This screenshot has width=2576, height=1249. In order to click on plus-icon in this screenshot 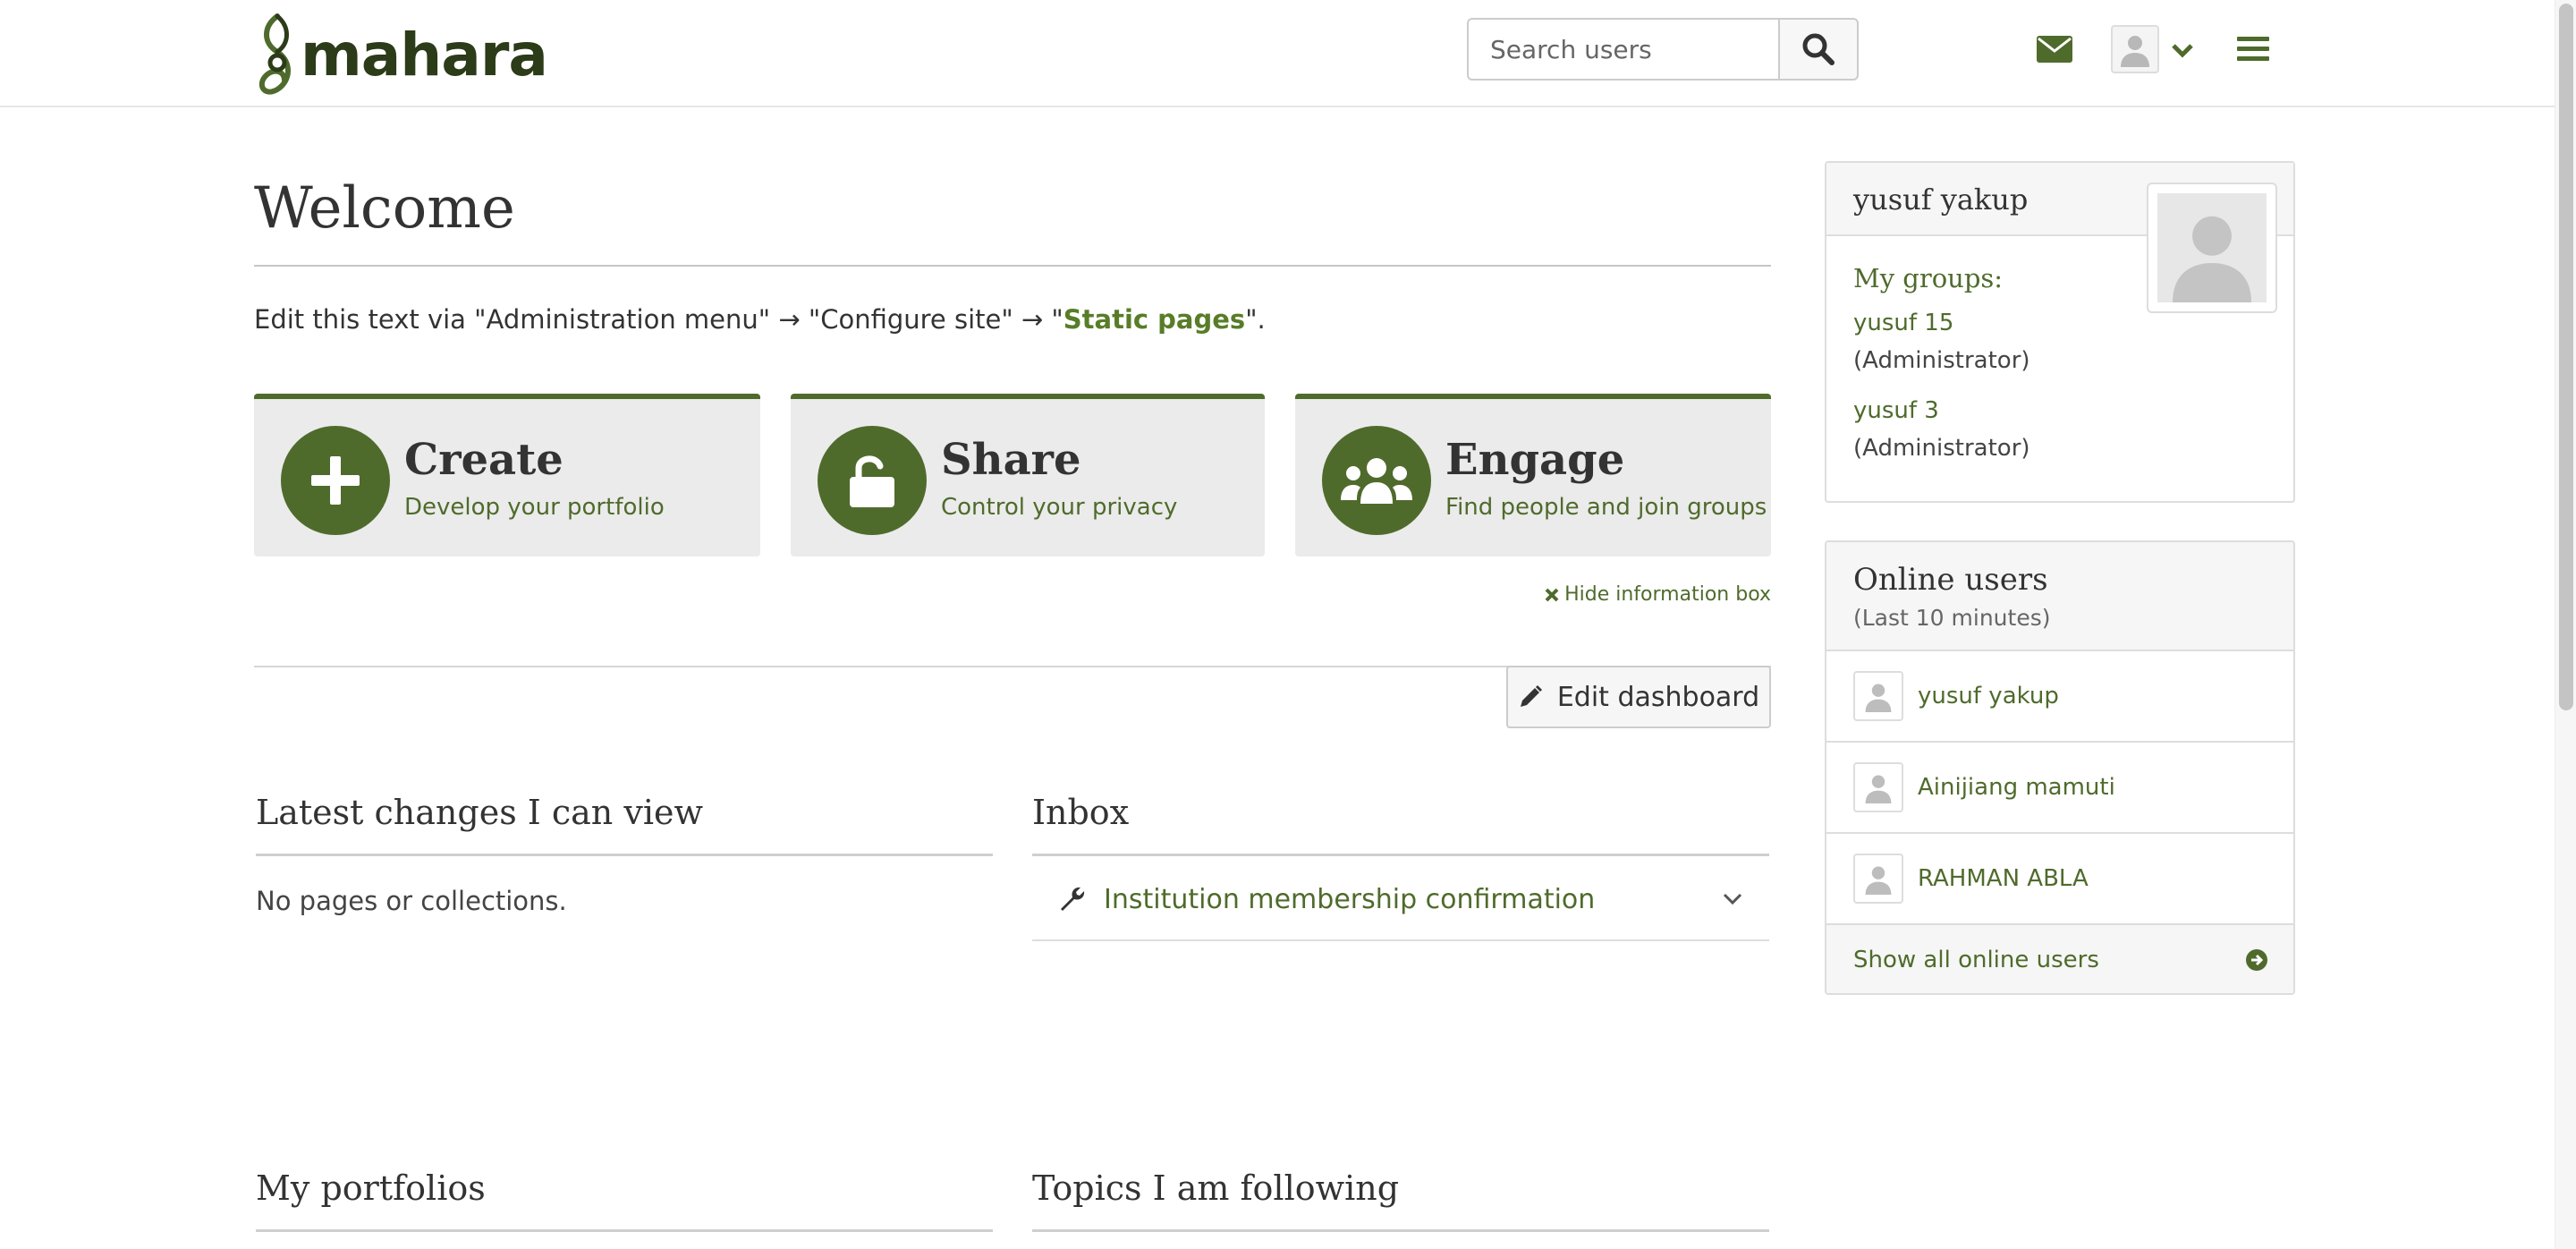, I will do `click(335, 481)`.